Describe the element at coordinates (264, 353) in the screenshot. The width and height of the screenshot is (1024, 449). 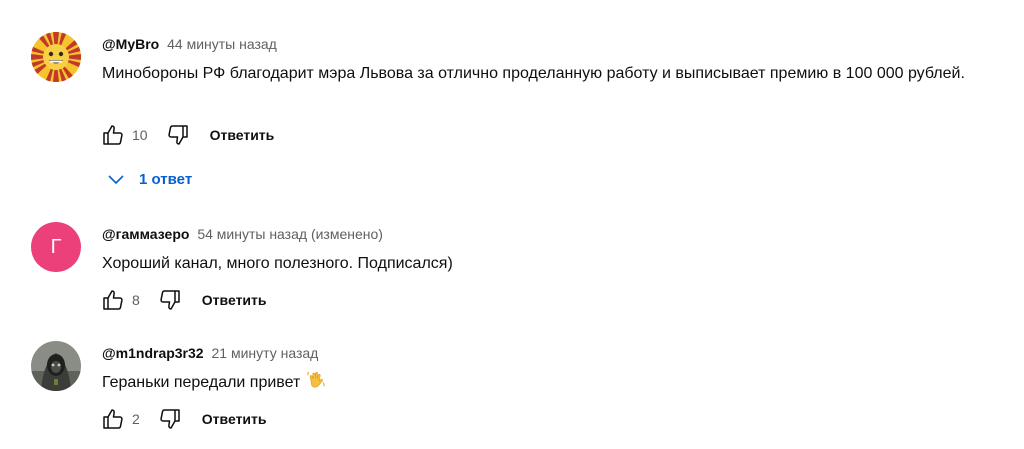
I see `comment-time: 21 минуту назад` at that location.